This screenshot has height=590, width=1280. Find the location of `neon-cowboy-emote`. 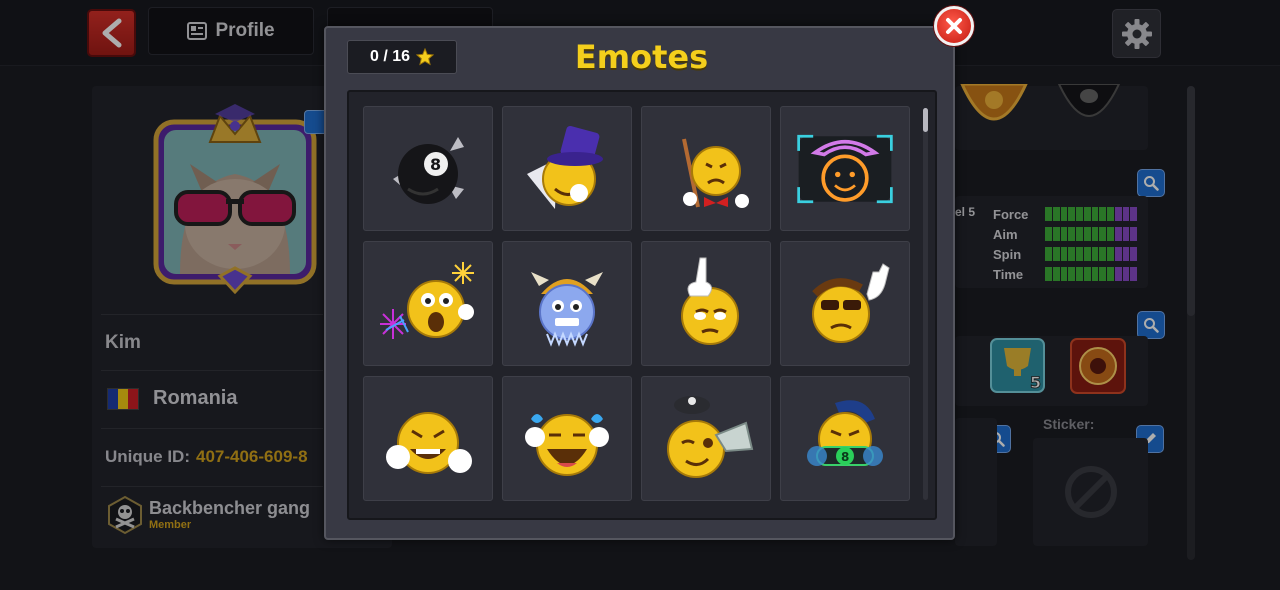

neon-cowboy-emote is located at coordinates (845, 168).